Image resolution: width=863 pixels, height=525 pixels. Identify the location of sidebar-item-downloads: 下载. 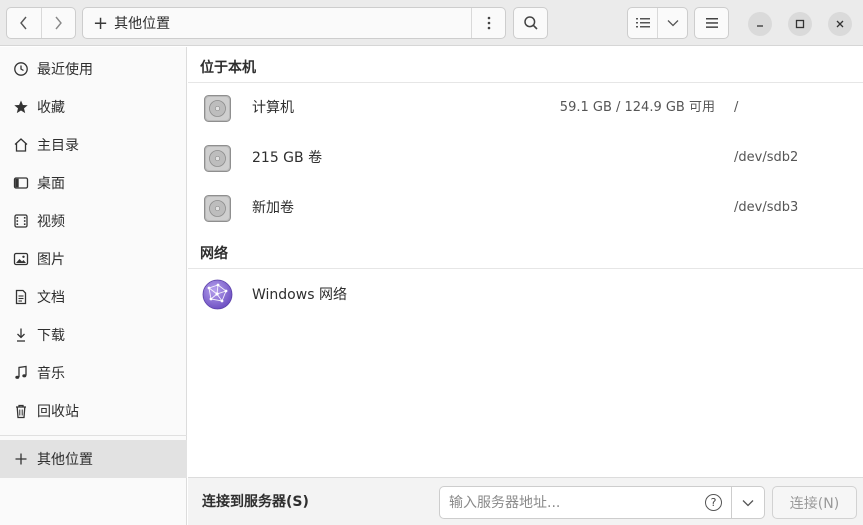
(93, 335).